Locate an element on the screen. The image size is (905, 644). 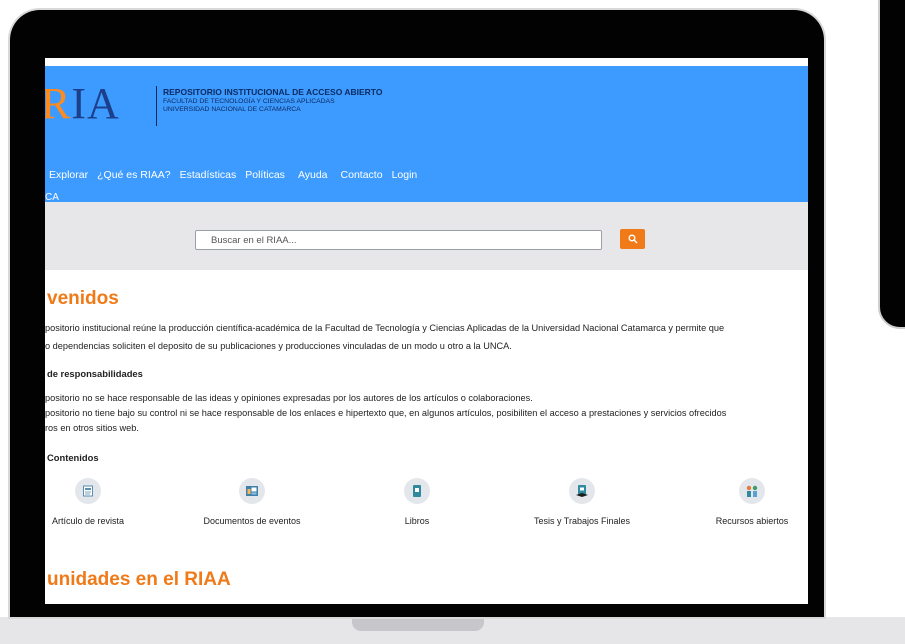
search-icon is located at coordinates (632, 239).